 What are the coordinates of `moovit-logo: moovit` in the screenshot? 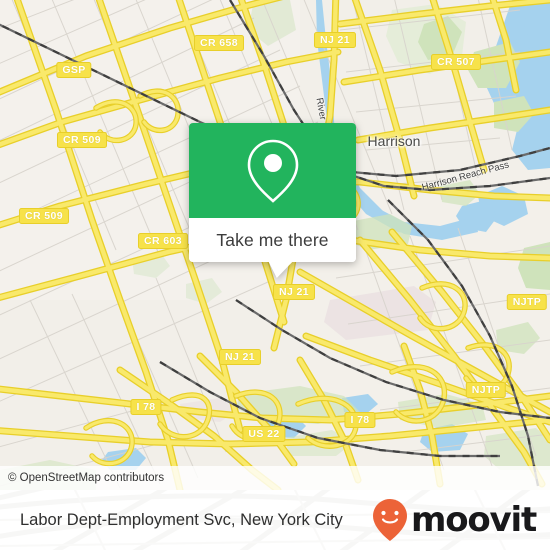 It's located at (454, 520).